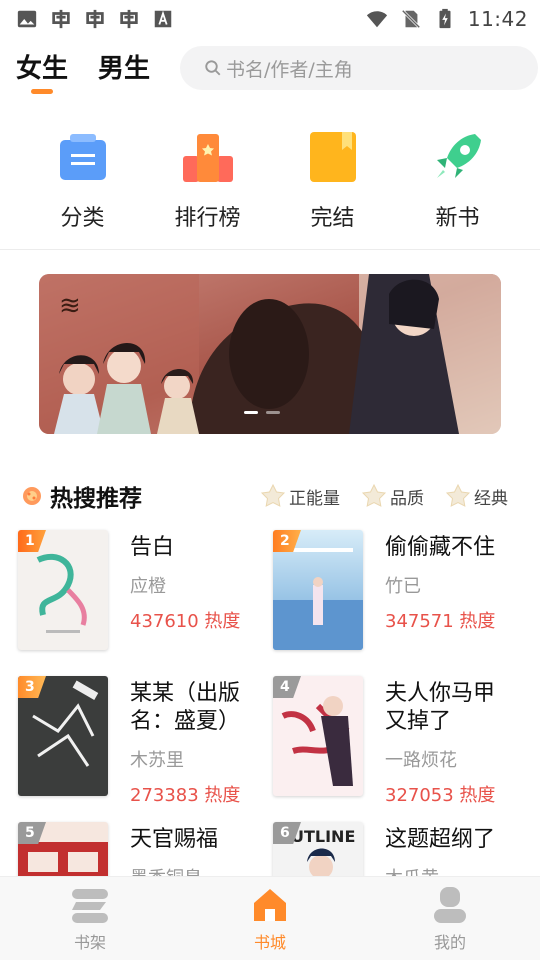  What do you see at coordinates (359, 68) in the screenshot?
I see `search-input: 书名/作者/主角` at bounding box center [359, 68].